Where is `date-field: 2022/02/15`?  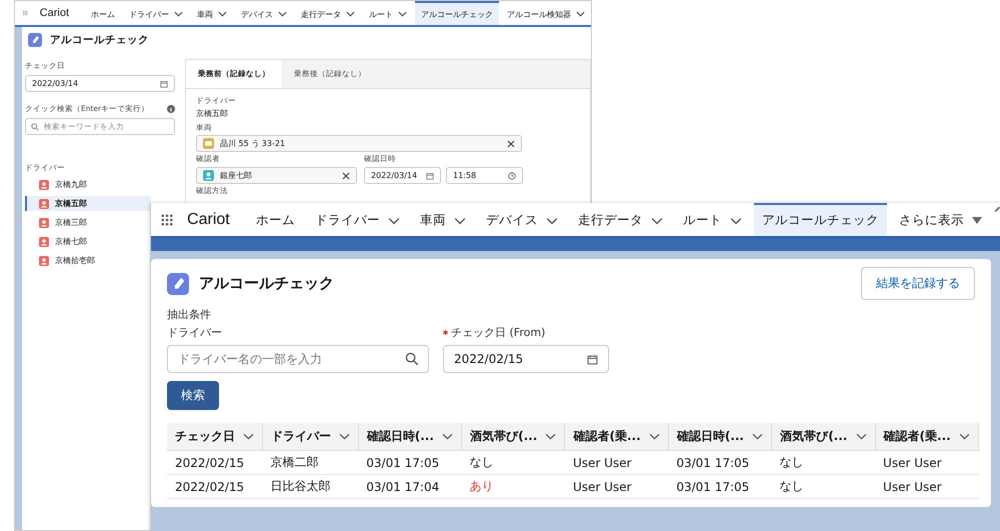 date-field: 2022/02/15 is located at coordinates (526, 359).